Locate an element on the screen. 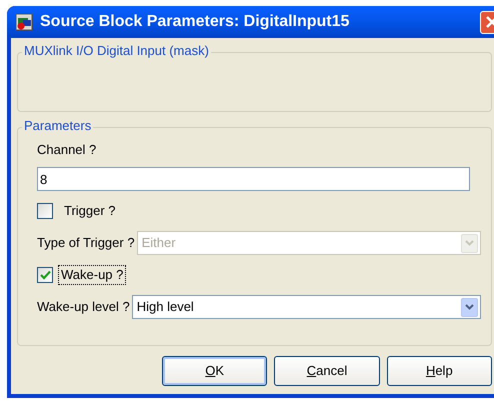 The image size is (494, 402). field-label: Type of Trigger ? is located at coordinates (86, 243).